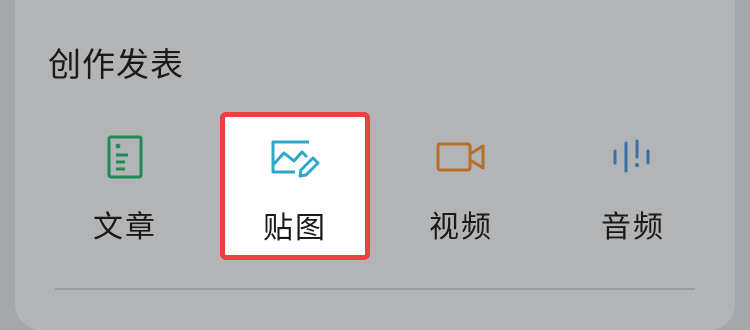 The width and height of the screenshot is (750, 330). I want to click on create-image-post-button: 贴图, so click(295, 186).